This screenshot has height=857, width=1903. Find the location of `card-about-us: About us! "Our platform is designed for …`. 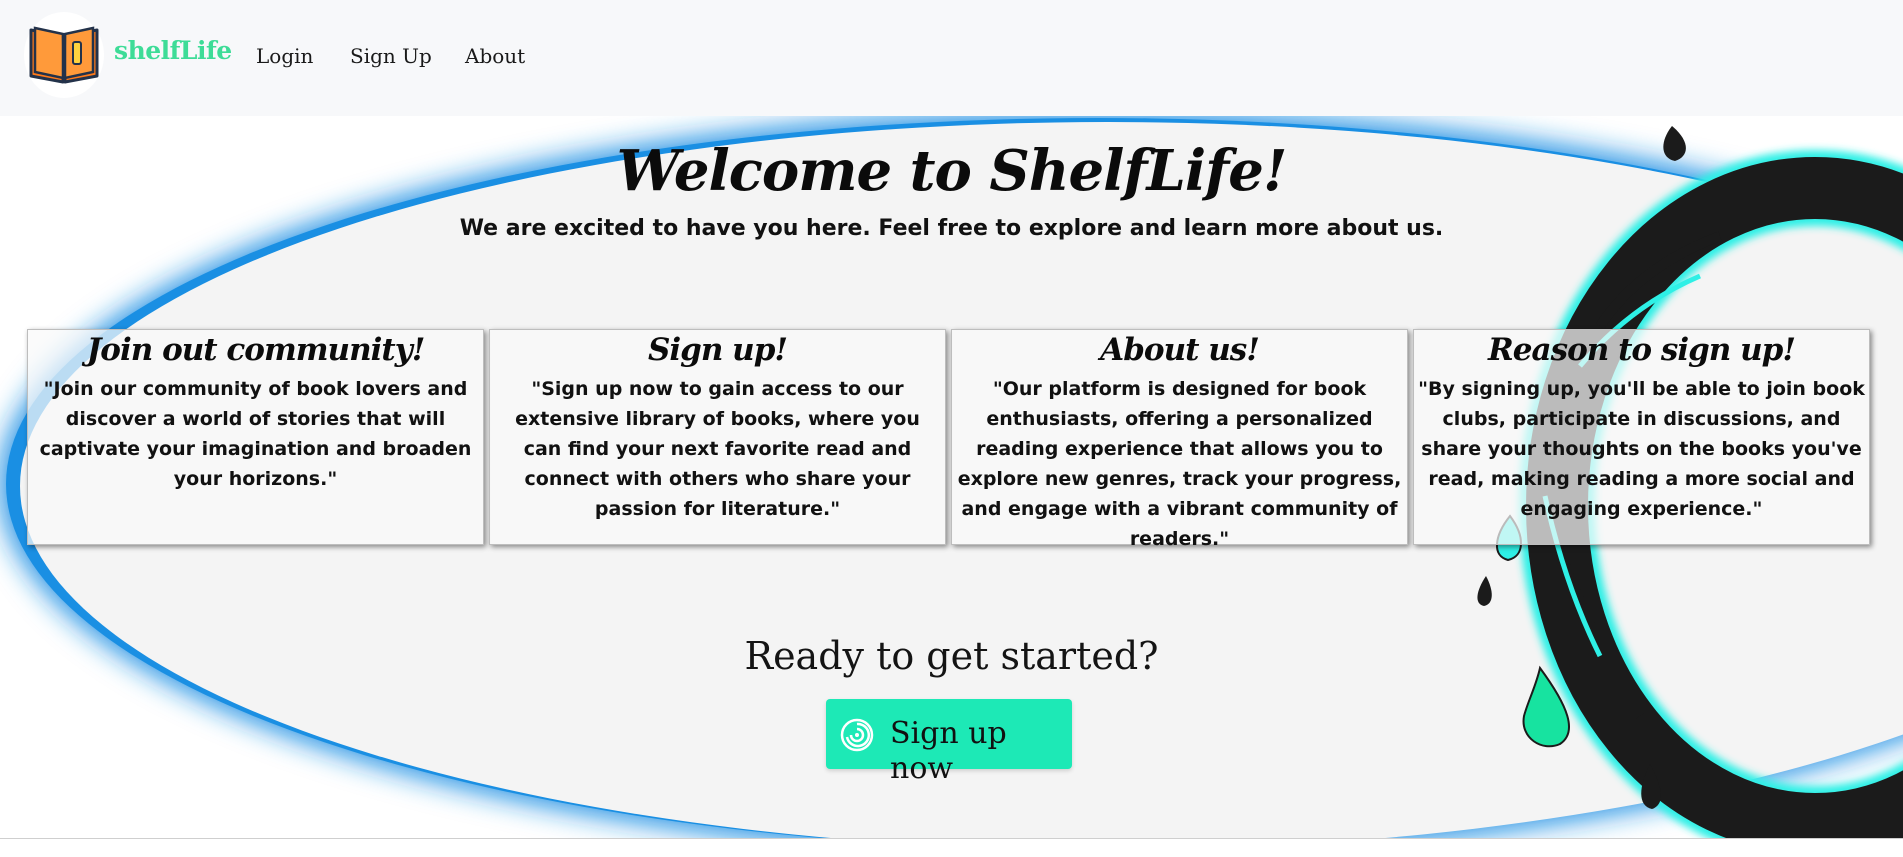

card-about-us: About us! "Our platform is designed for … is located at coordinates (1179, 439).